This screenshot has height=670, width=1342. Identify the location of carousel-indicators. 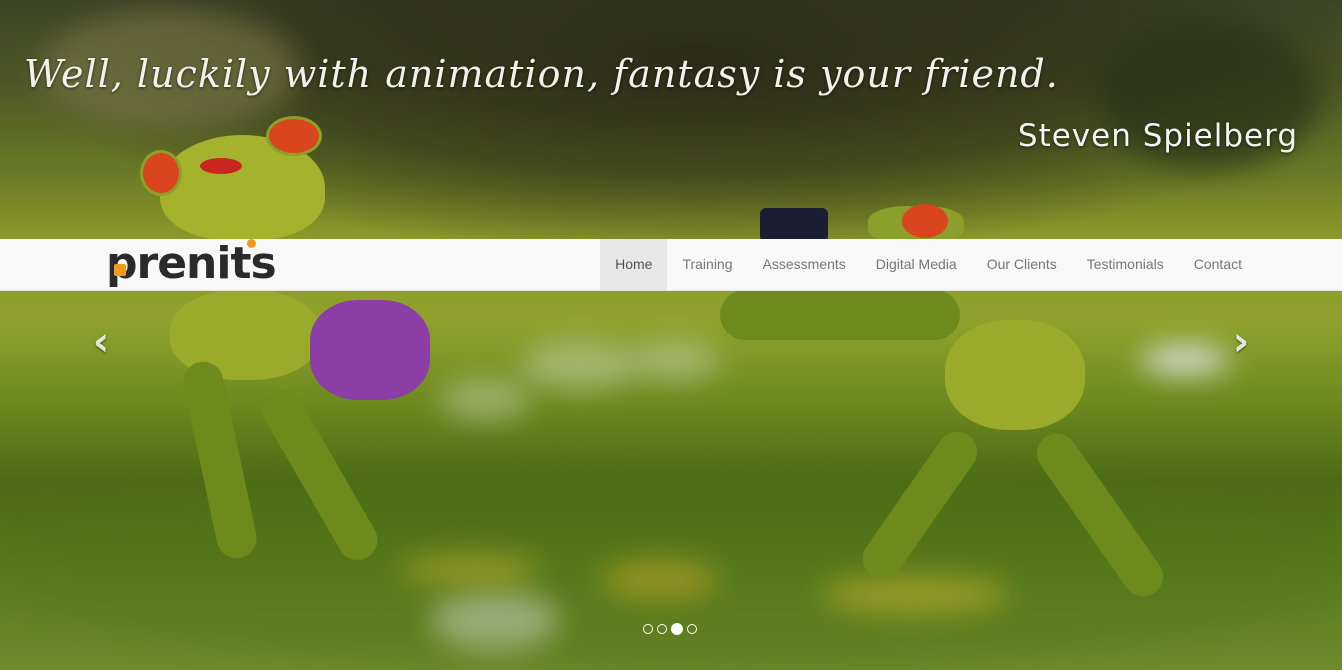
(670, 629).